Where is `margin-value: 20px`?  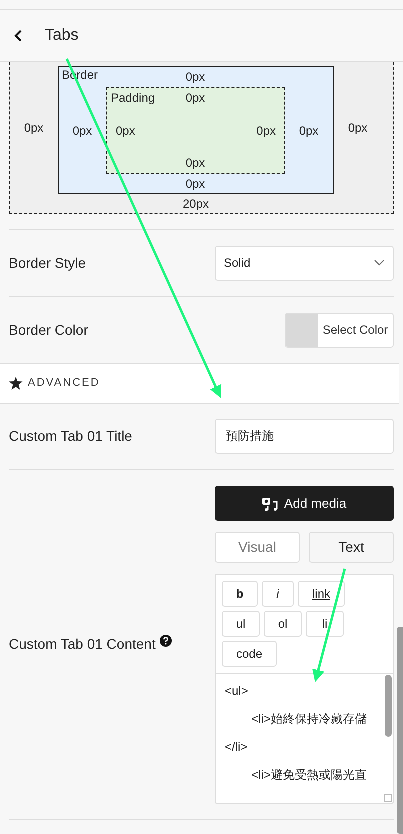 margin-value: 20px is located at coordinates (196, 204).